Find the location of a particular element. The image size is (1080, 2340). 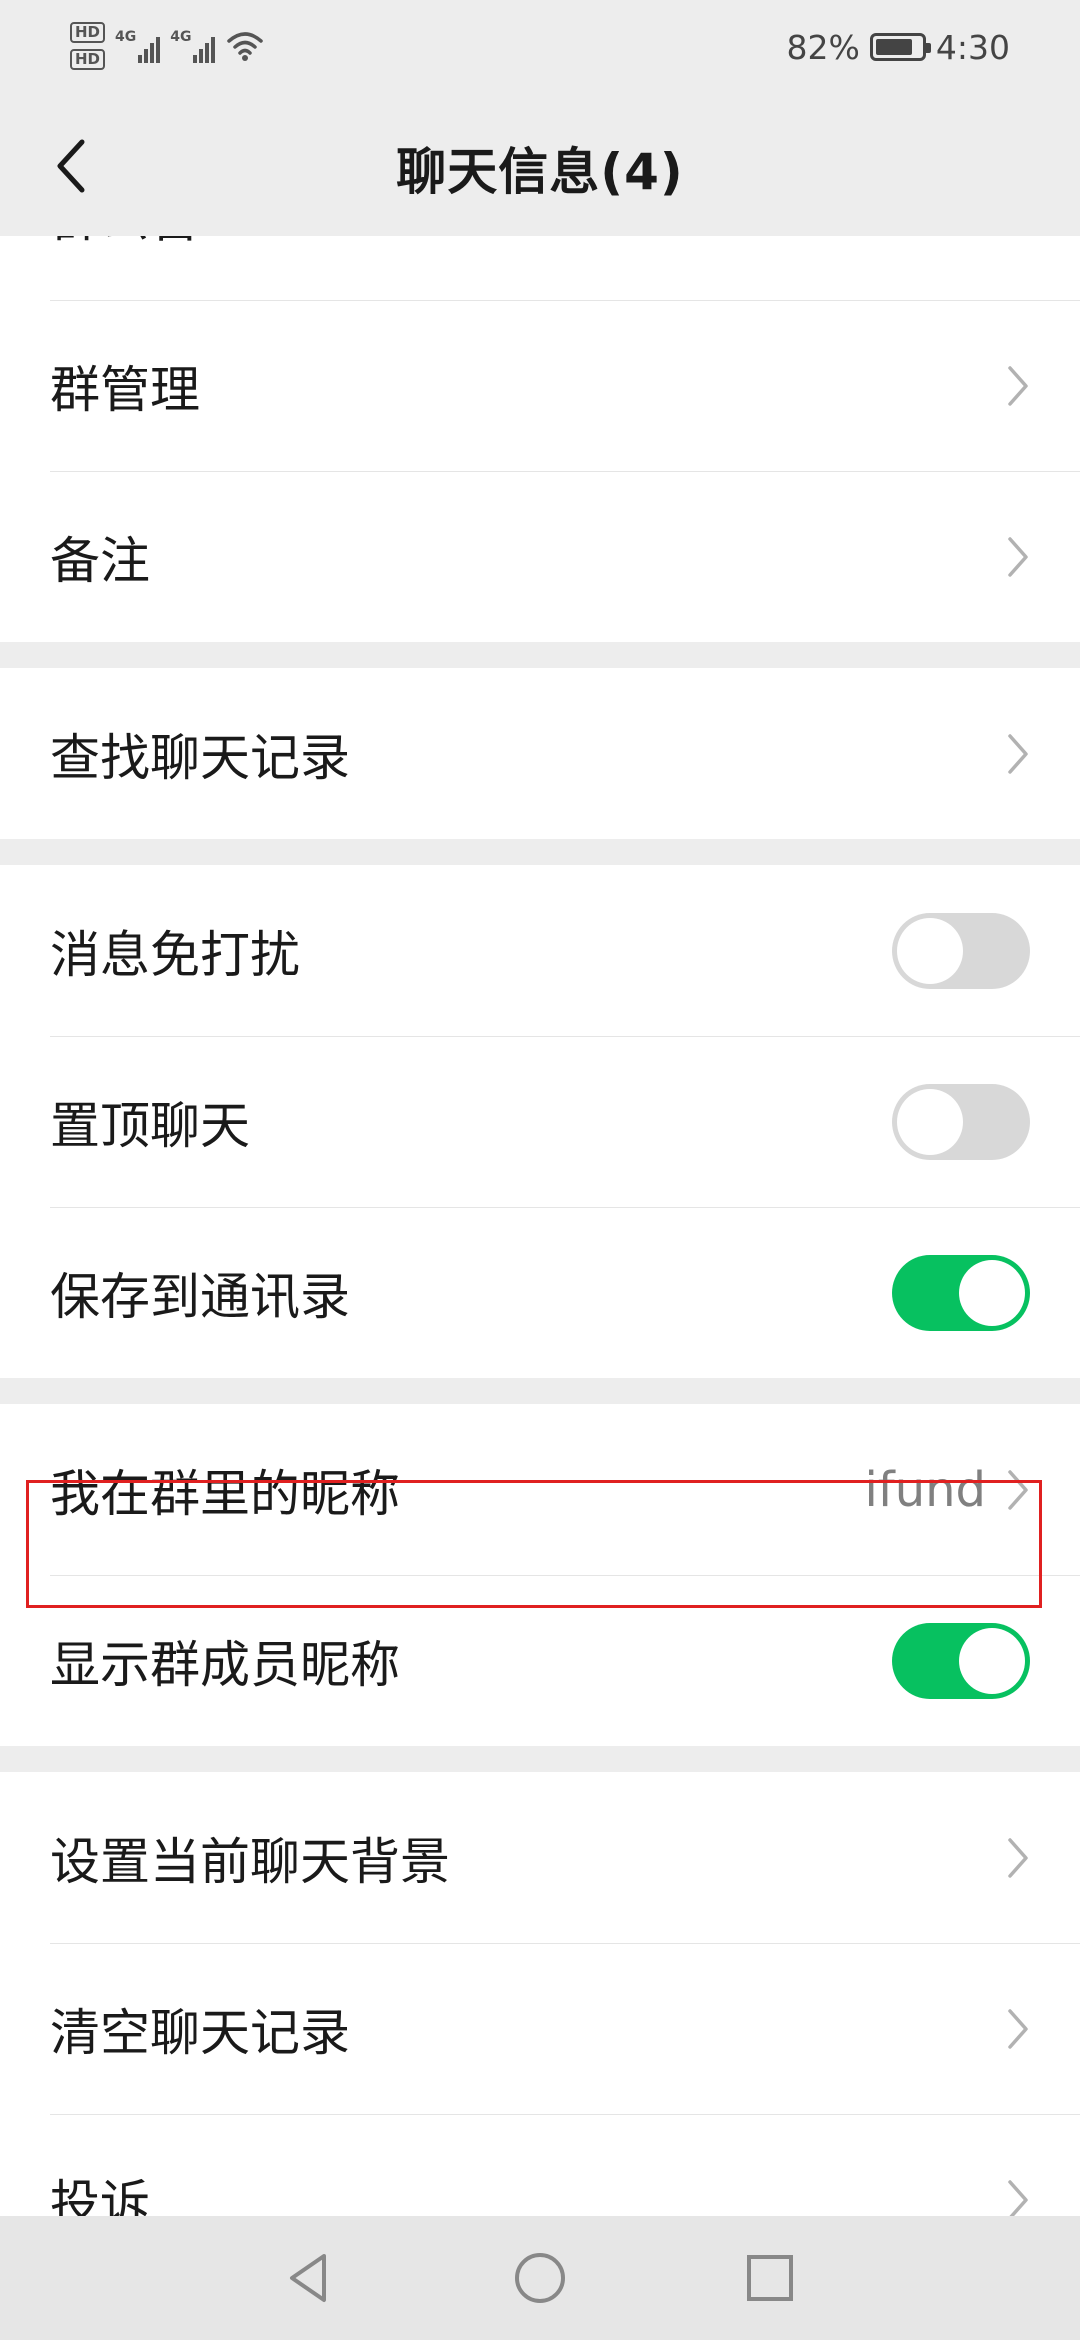

settings-row: 备注 is located at coordinates (540, 556).